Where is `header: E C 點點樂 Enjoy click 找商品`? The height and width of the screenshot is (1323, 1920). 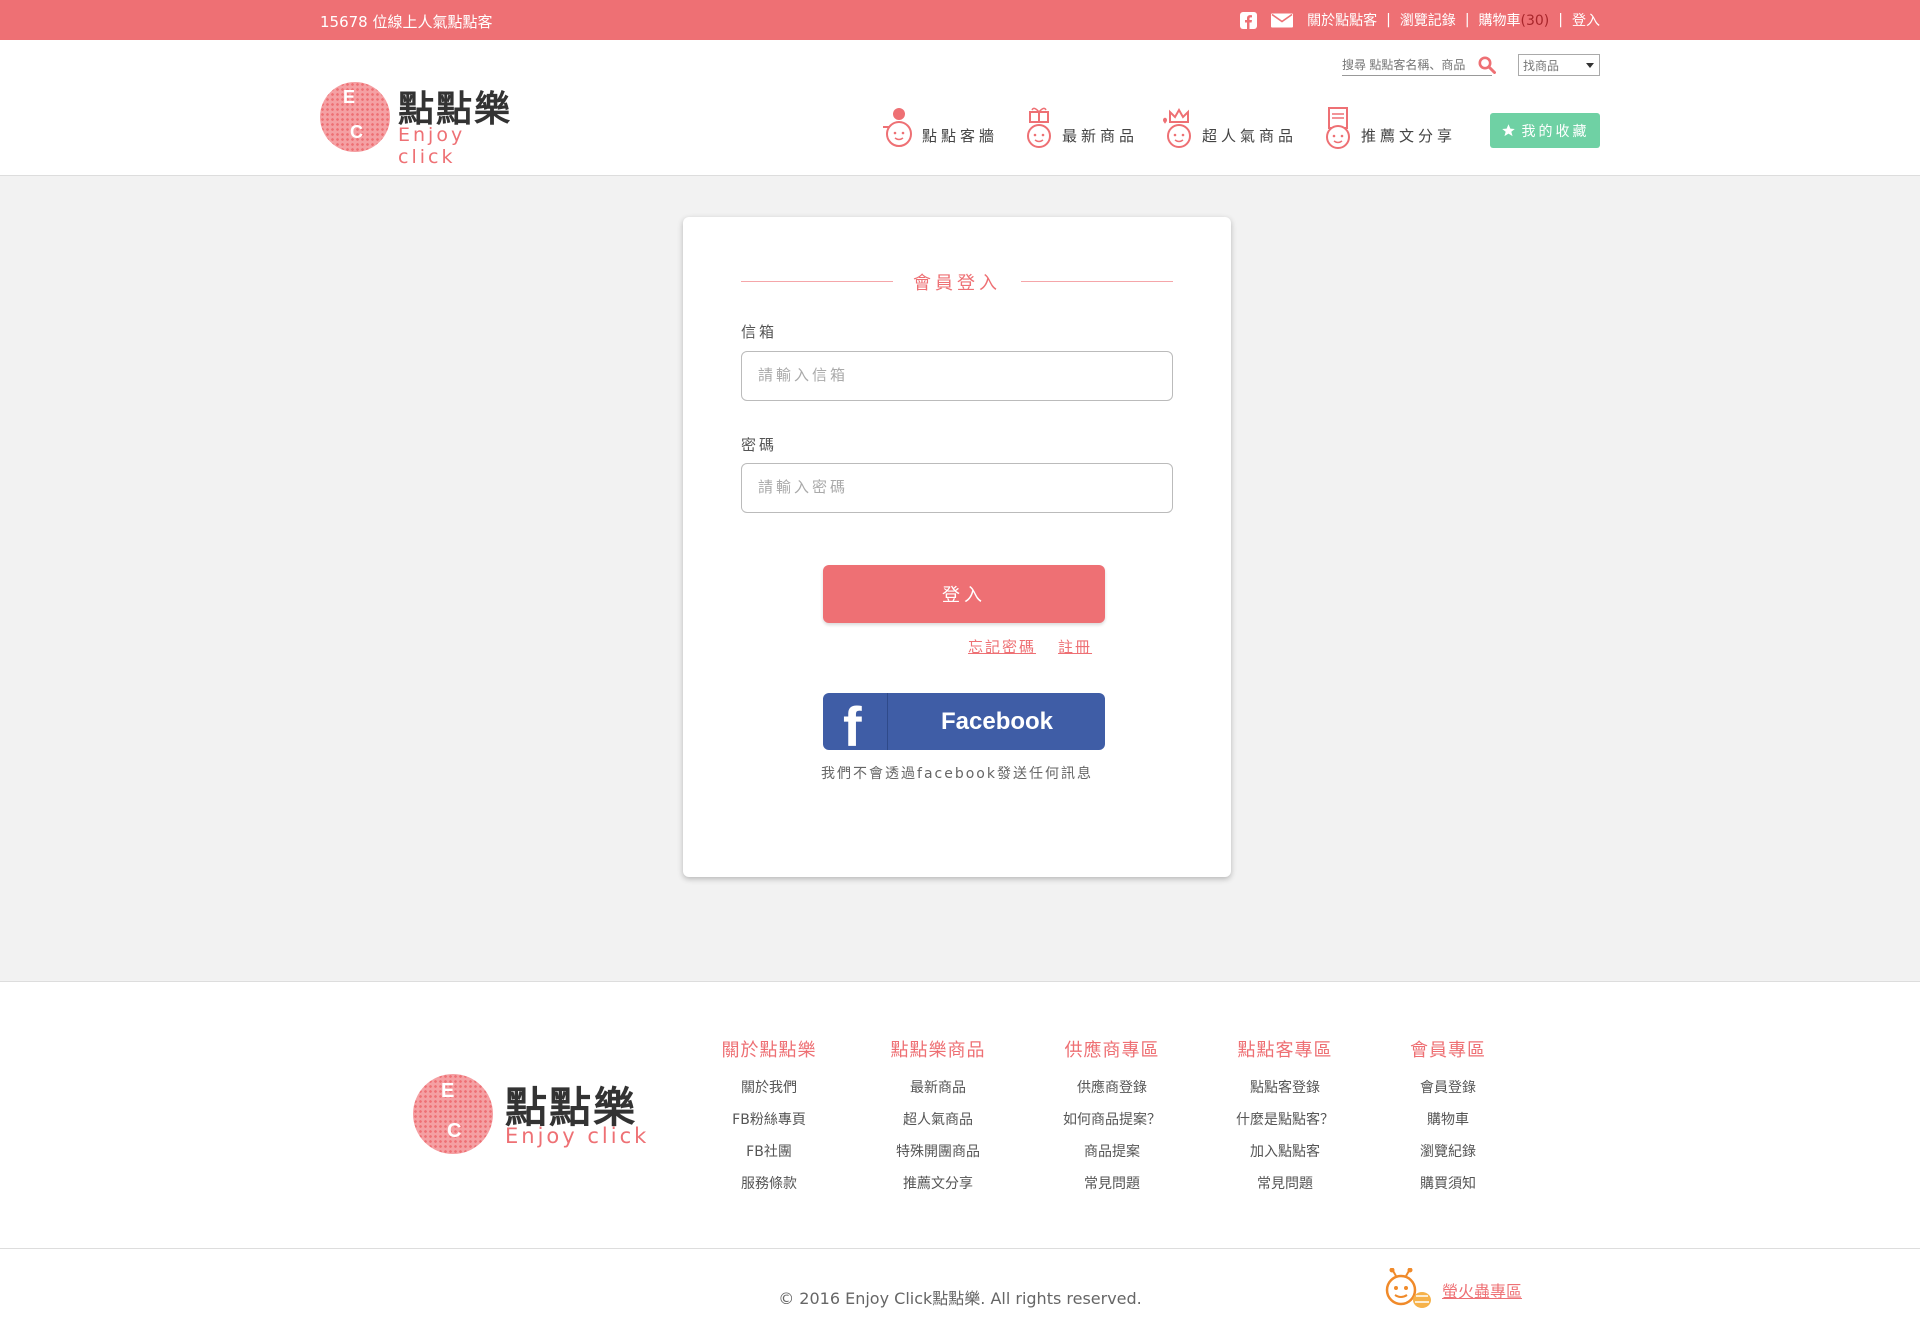 header: E C 點點樂 Enjoy click 找商品 is located at coordinates (960, 108).